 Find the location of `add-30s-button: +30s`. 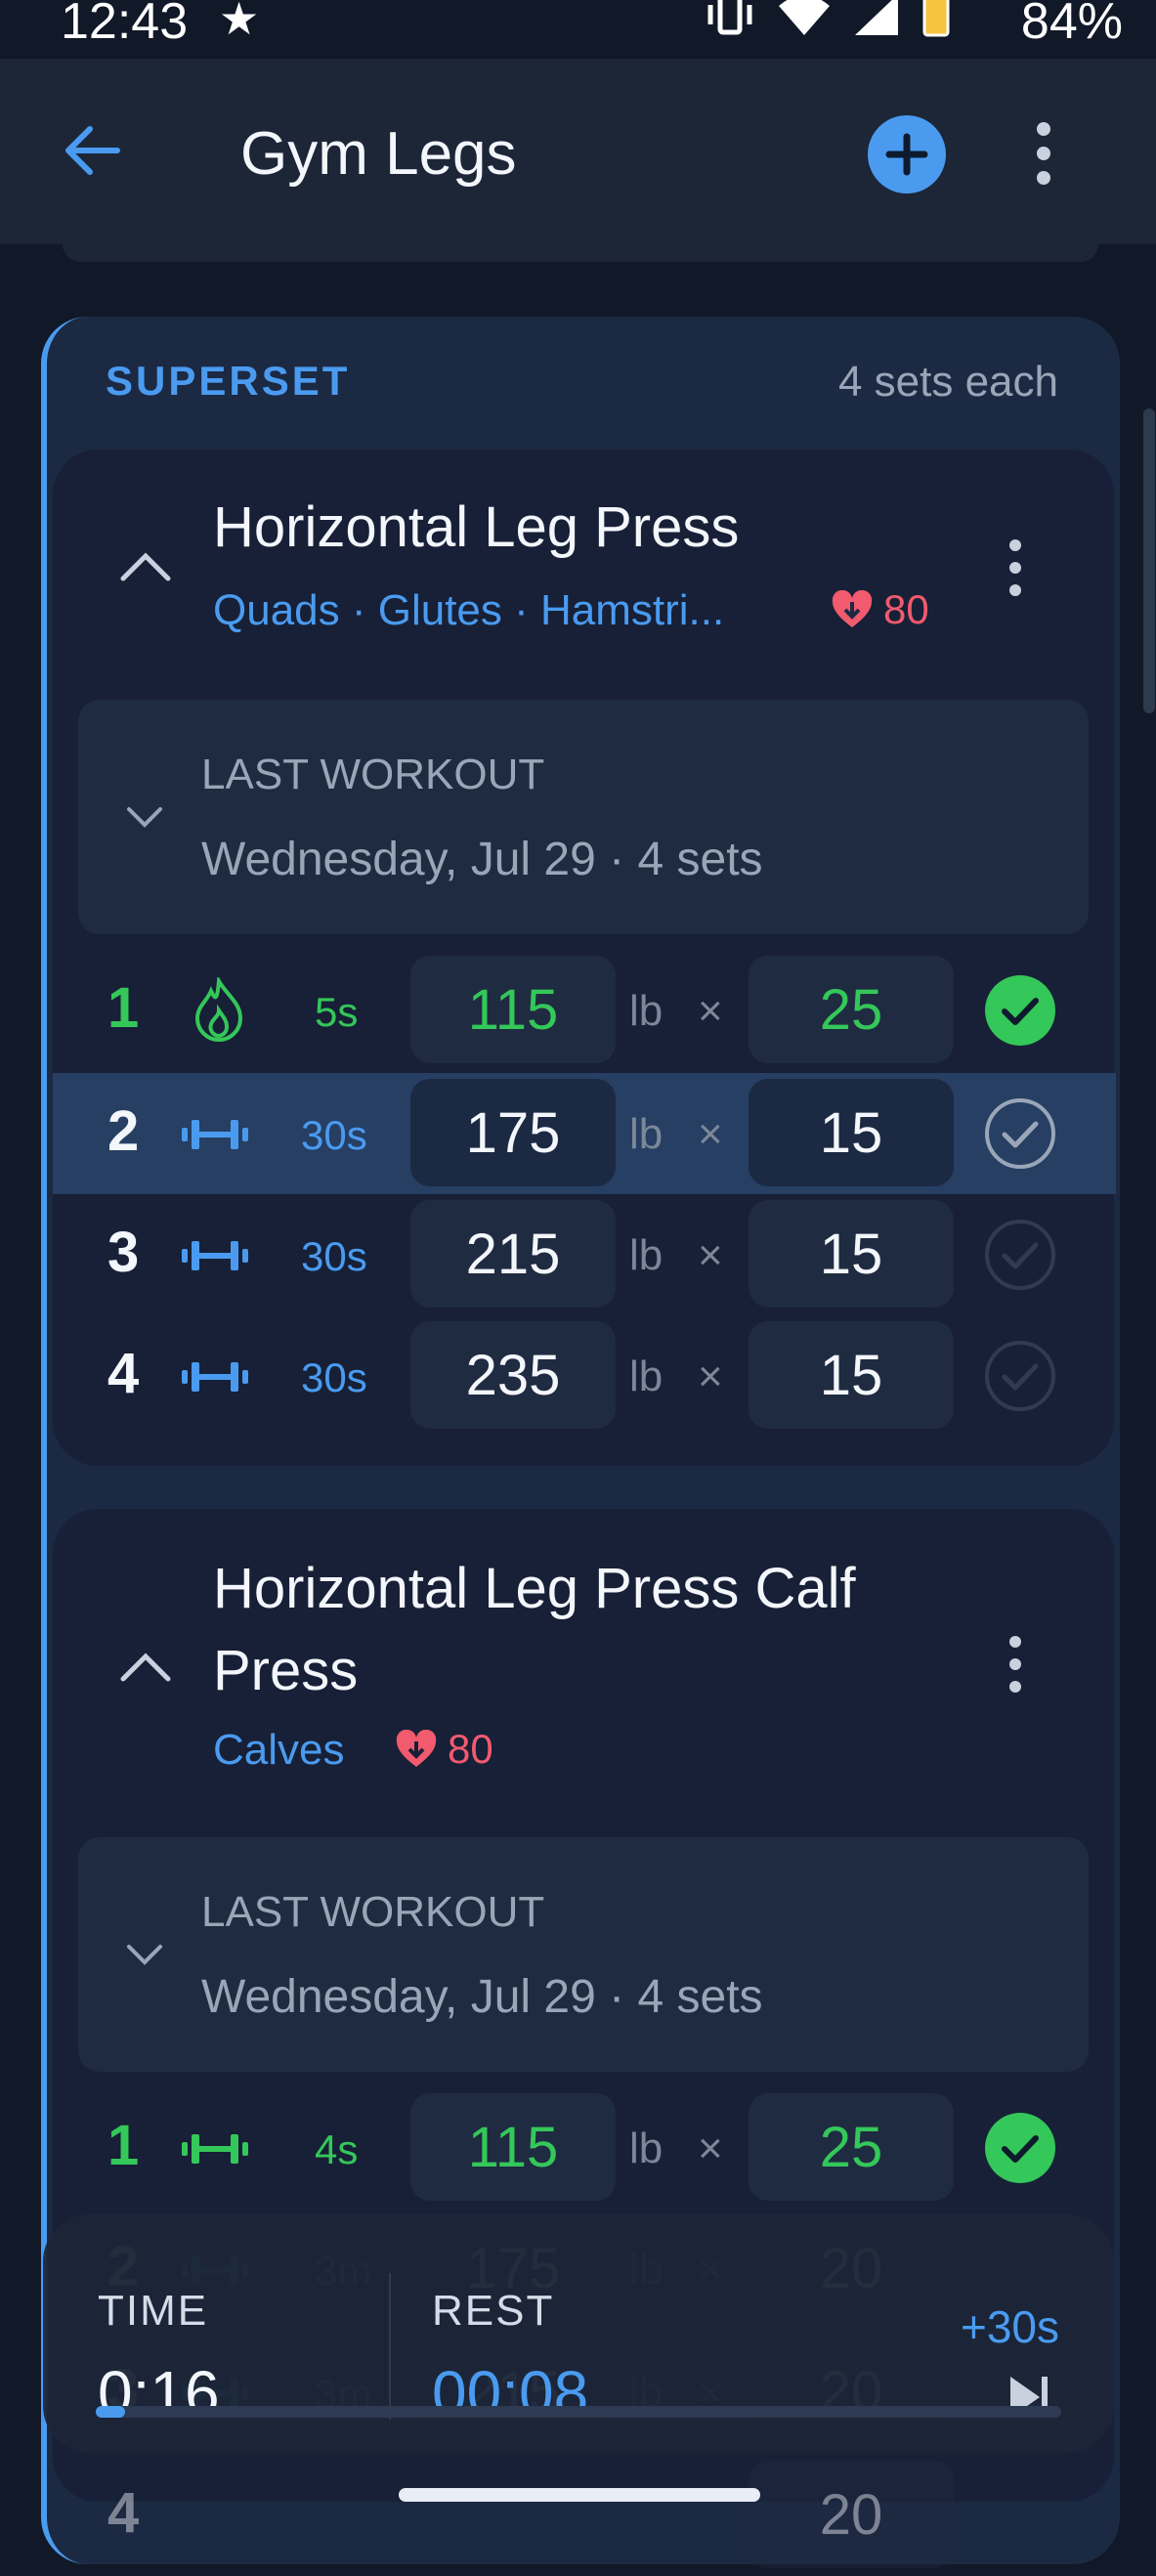

add-30s-button: +30s is located at coordinates (1010, 2327).